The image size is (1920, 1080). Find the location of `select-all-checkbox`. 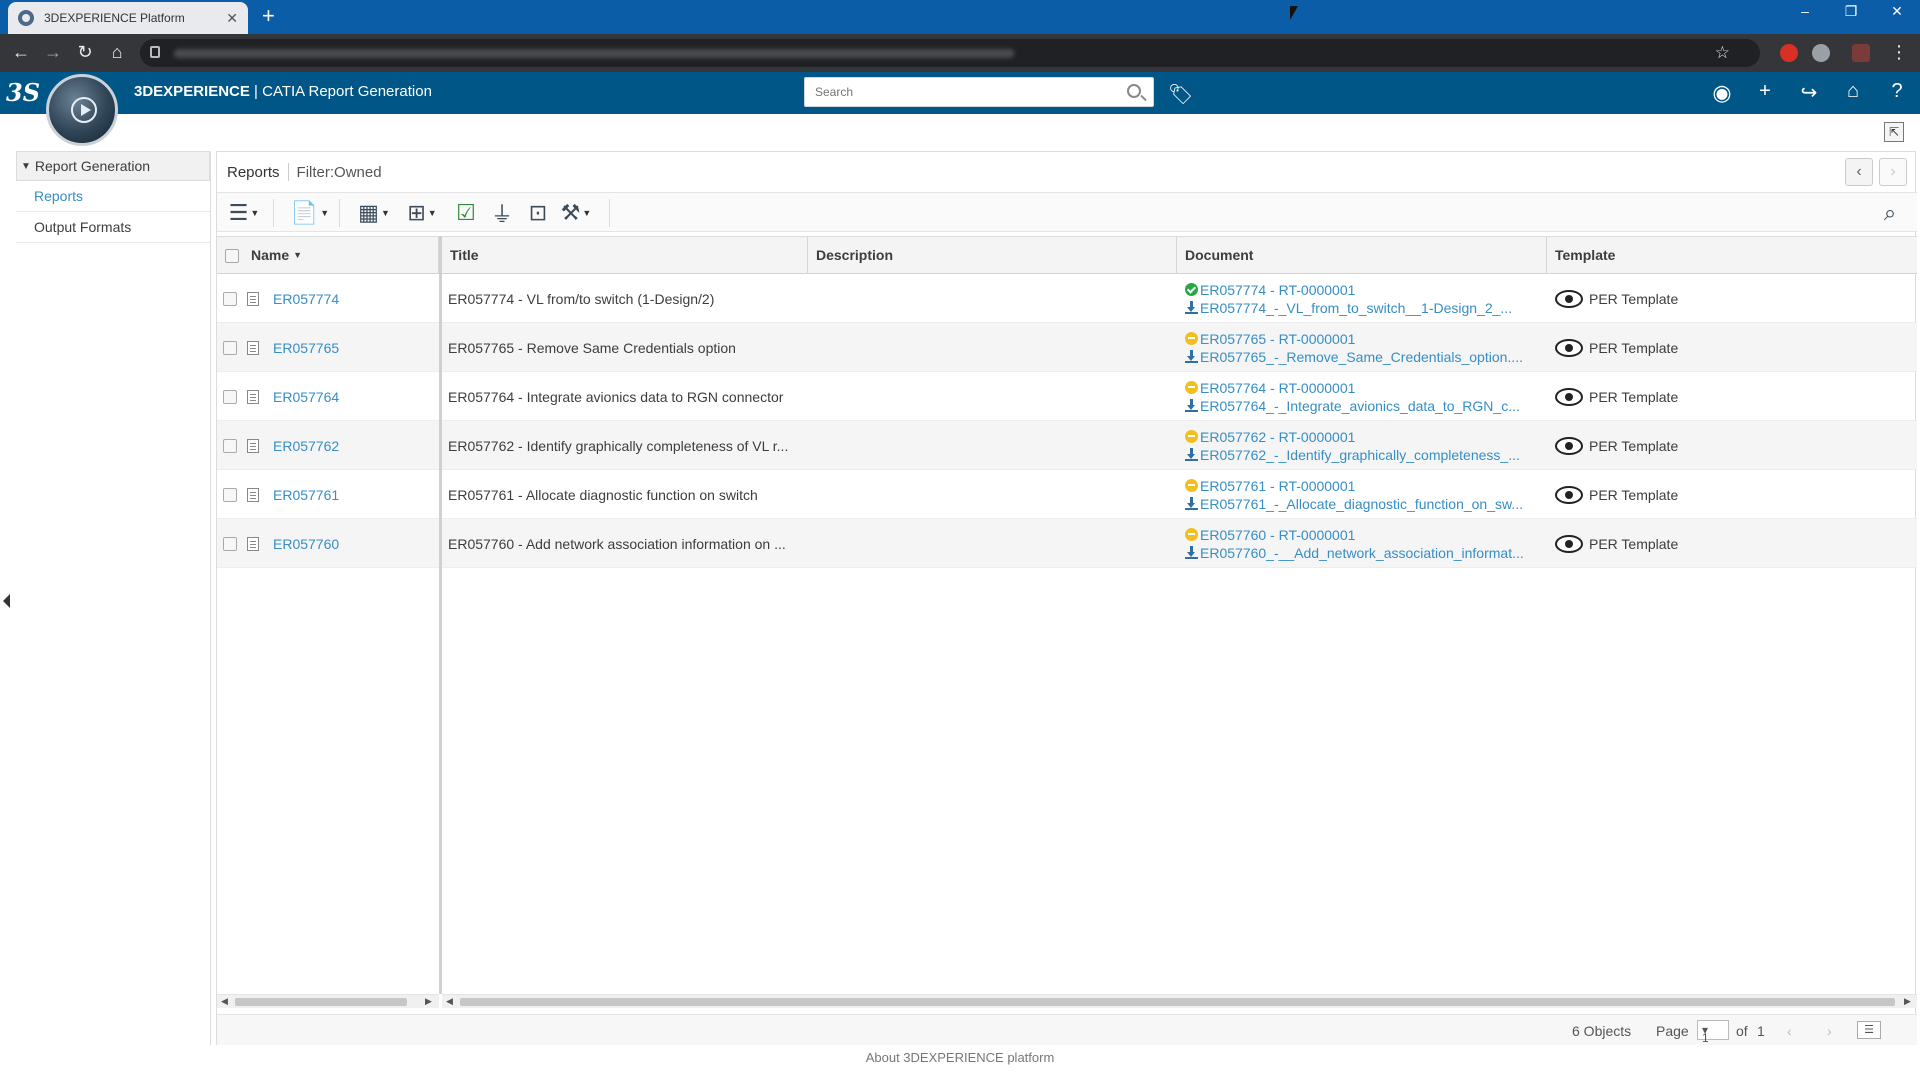

select-all-checkbox is located at coordinates (232, 255).